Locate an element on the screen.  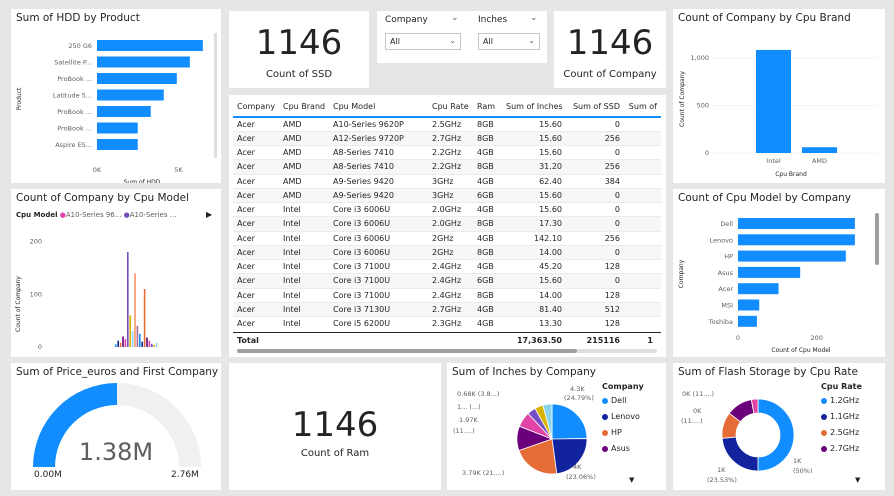
column-header: Cpu Brand is located at coordinates (304, 107).